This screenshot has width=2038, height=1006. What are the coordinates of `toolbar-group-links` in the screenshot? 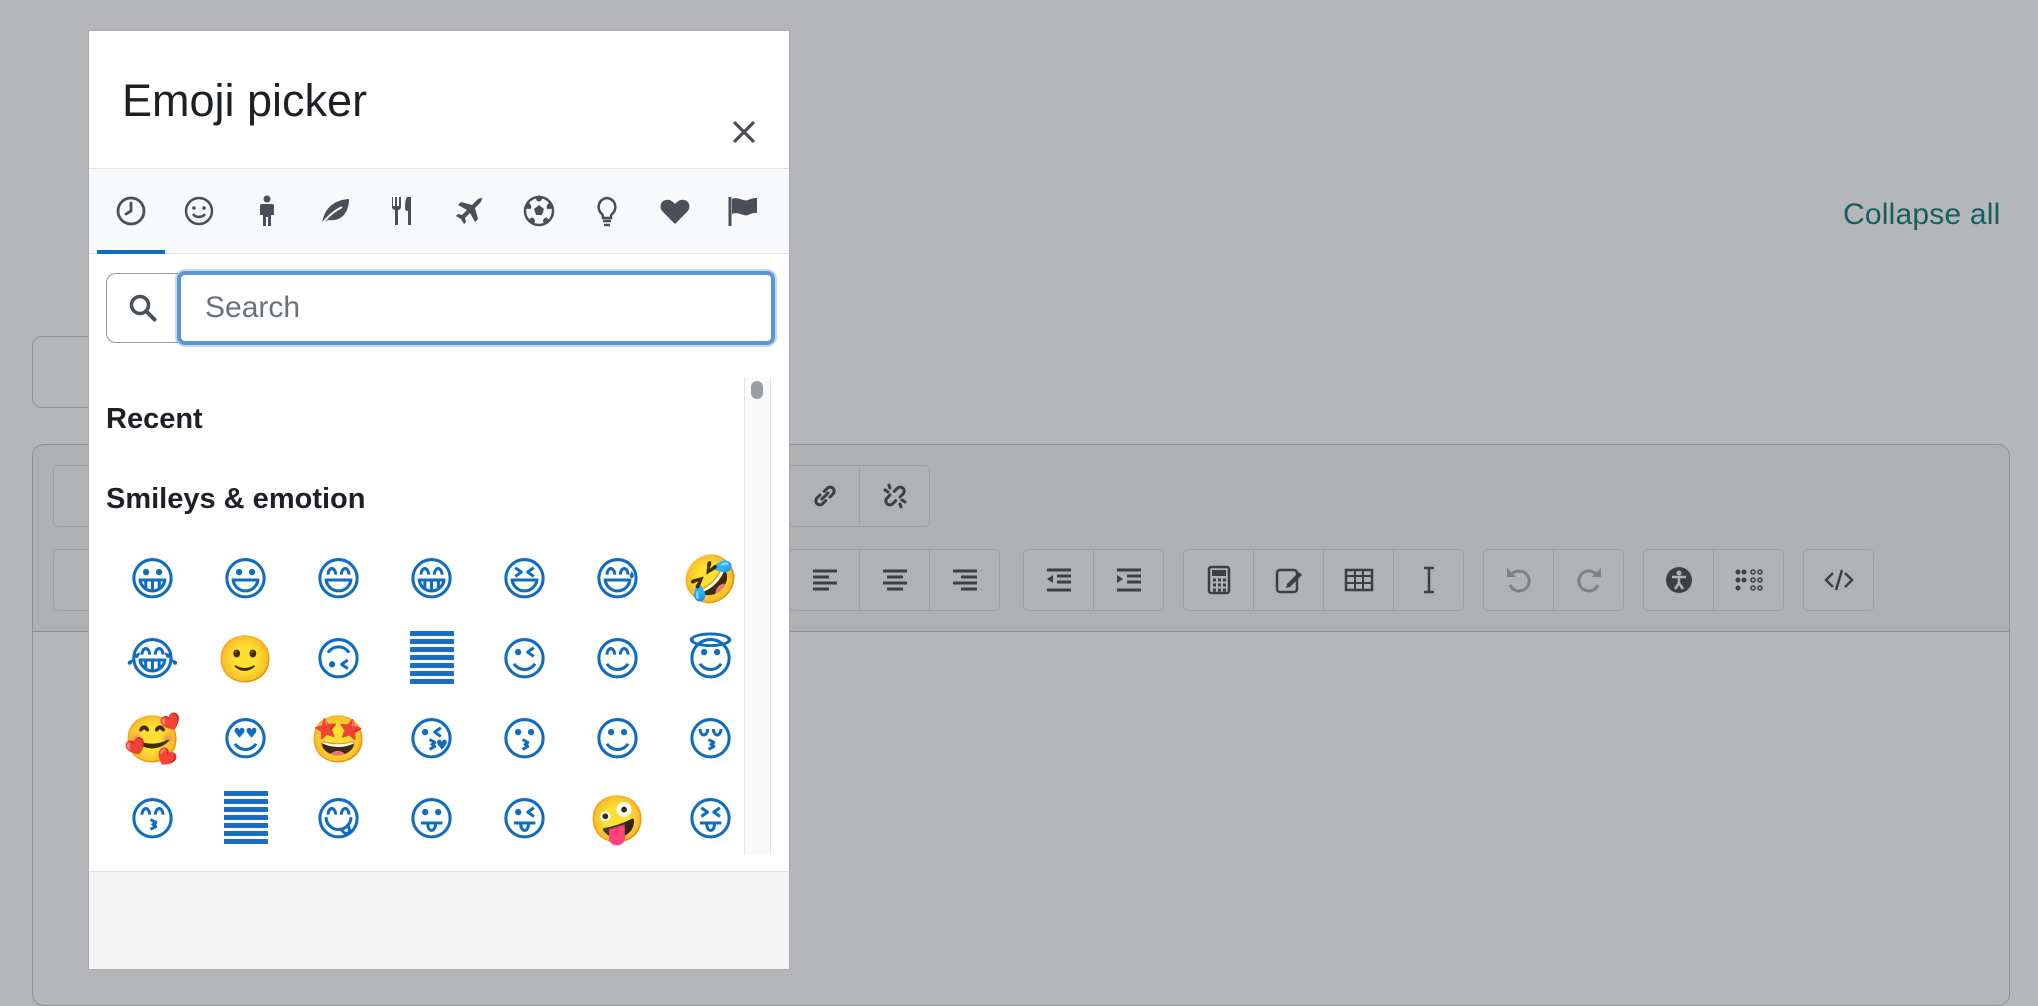 It's located at (859, 496).